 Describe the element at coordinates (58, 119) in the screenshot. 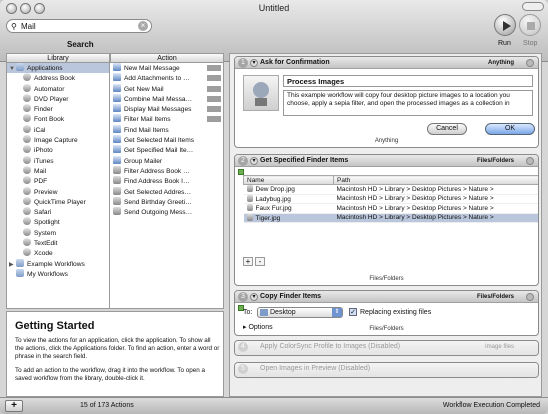

I see `library-item: Font Book` at that location.